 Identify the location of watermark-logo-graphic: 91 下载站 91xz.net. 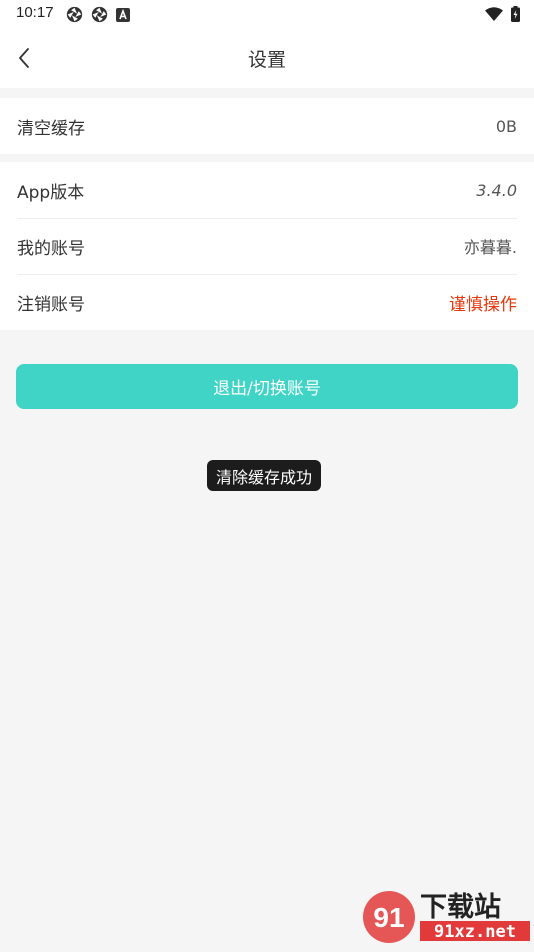
(446, 917).